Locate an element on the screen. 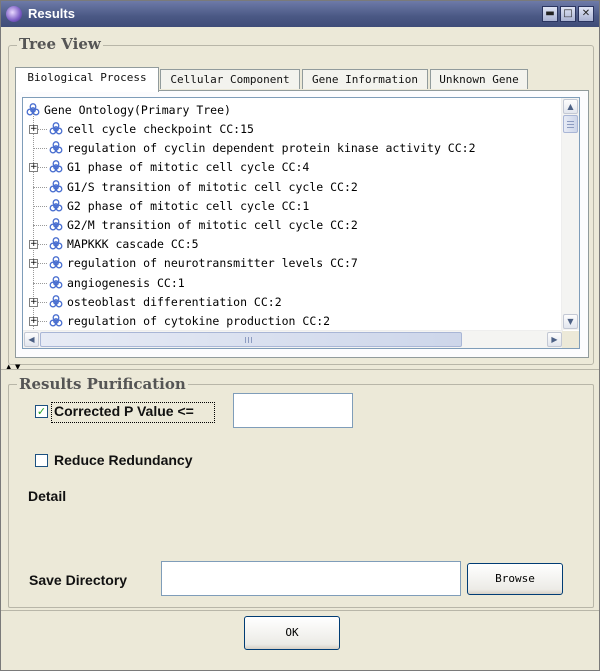  tree-item-label: MAPKKK cascade CC:5 is located at coordinates (133, 244).